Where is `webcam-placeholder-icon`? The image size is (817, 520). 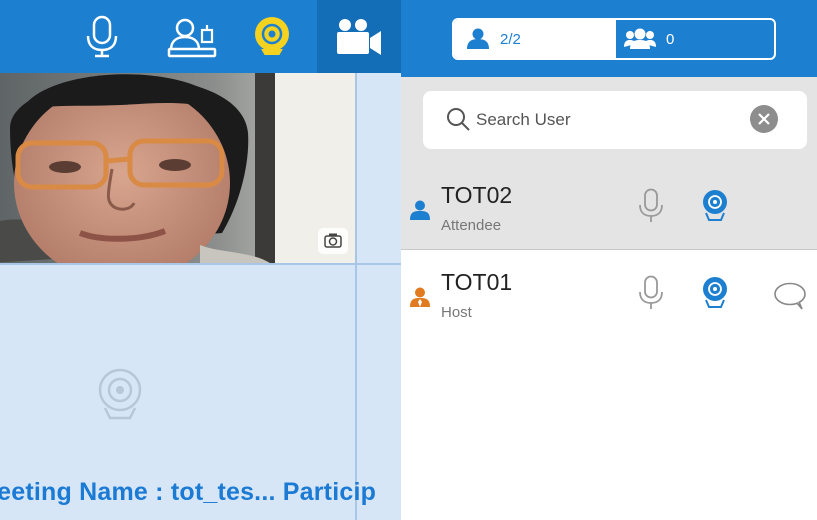 webcam-placeholder-icon is located at coordinates (120, 397).